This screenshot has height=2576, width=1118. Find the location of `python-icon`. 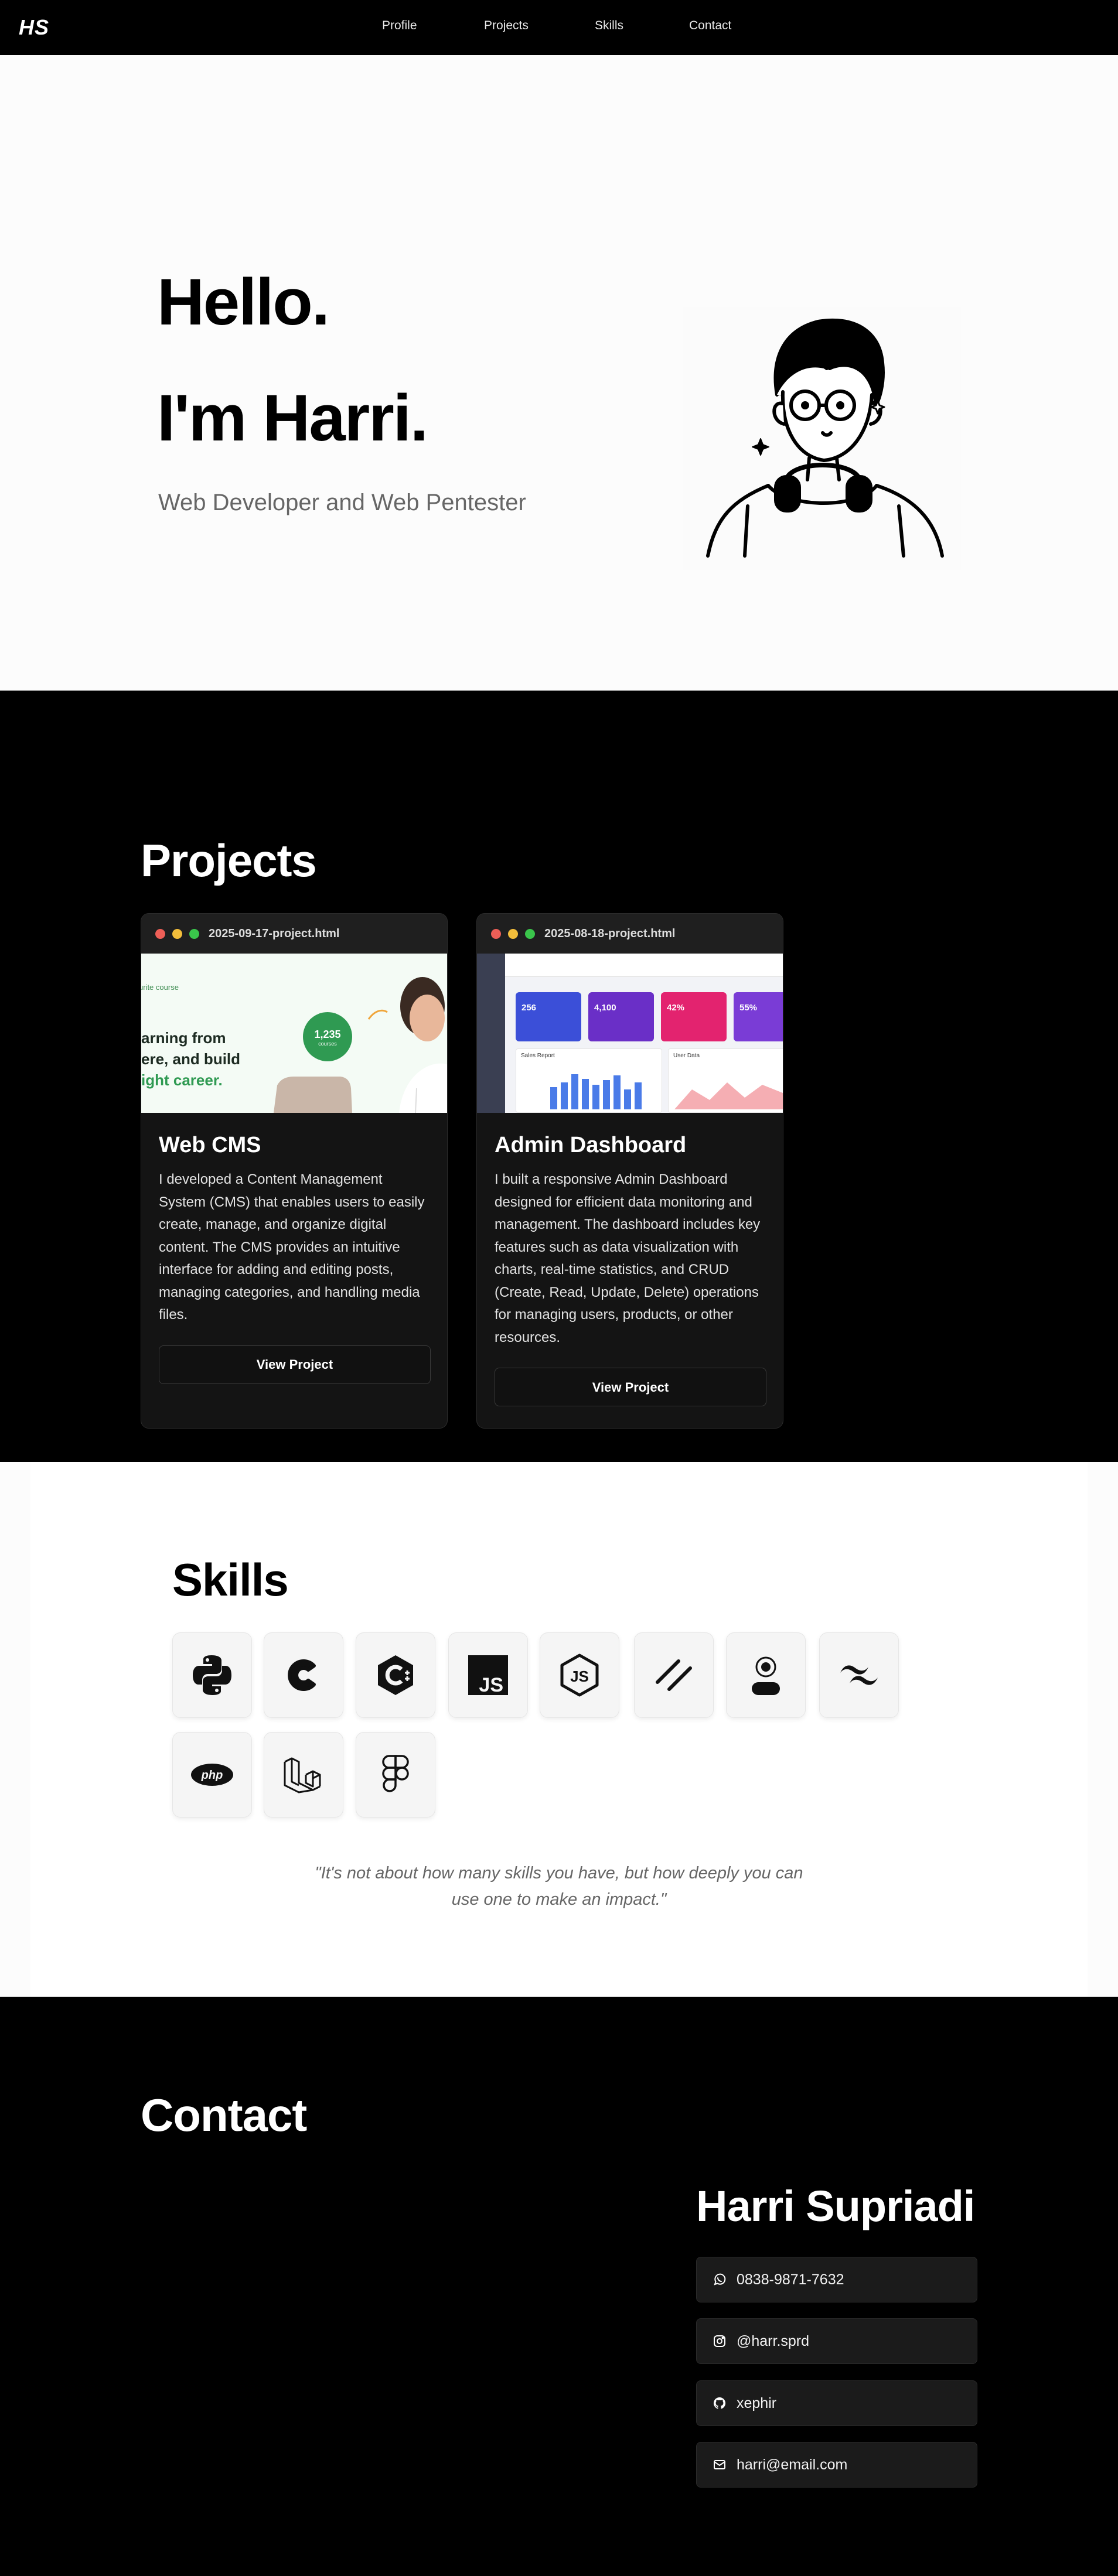

python-icon is located at coordinates (212, 1675).